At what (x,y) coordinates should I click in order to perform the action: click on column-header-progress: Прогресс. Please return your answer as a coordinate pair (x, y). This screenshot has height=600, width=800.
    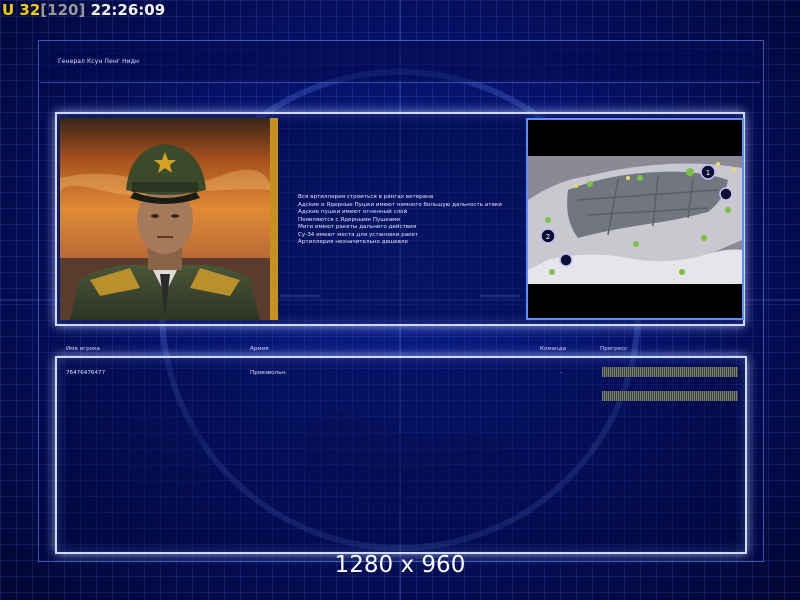
    Looking at the image, I should click on (614, 349).